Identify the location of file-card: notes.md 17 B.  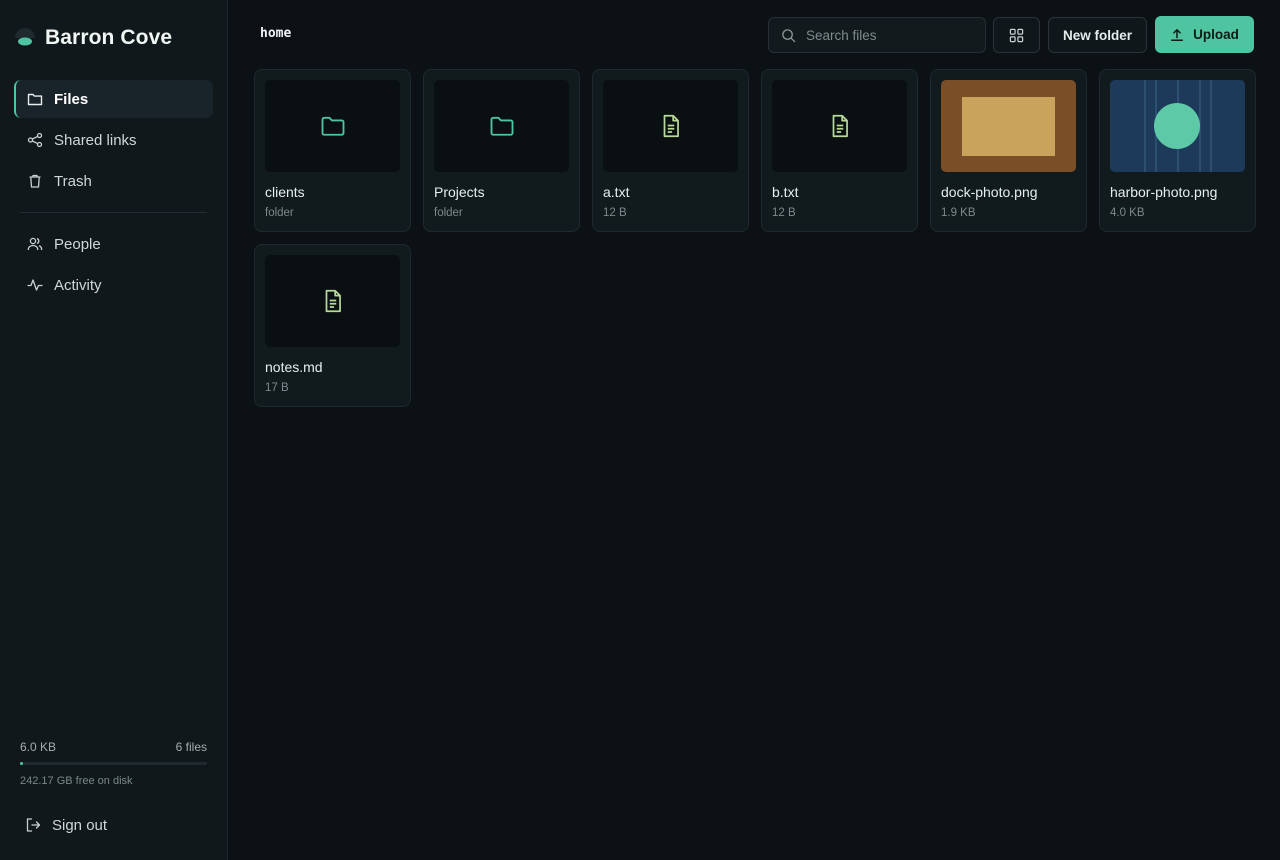
(332, 325).